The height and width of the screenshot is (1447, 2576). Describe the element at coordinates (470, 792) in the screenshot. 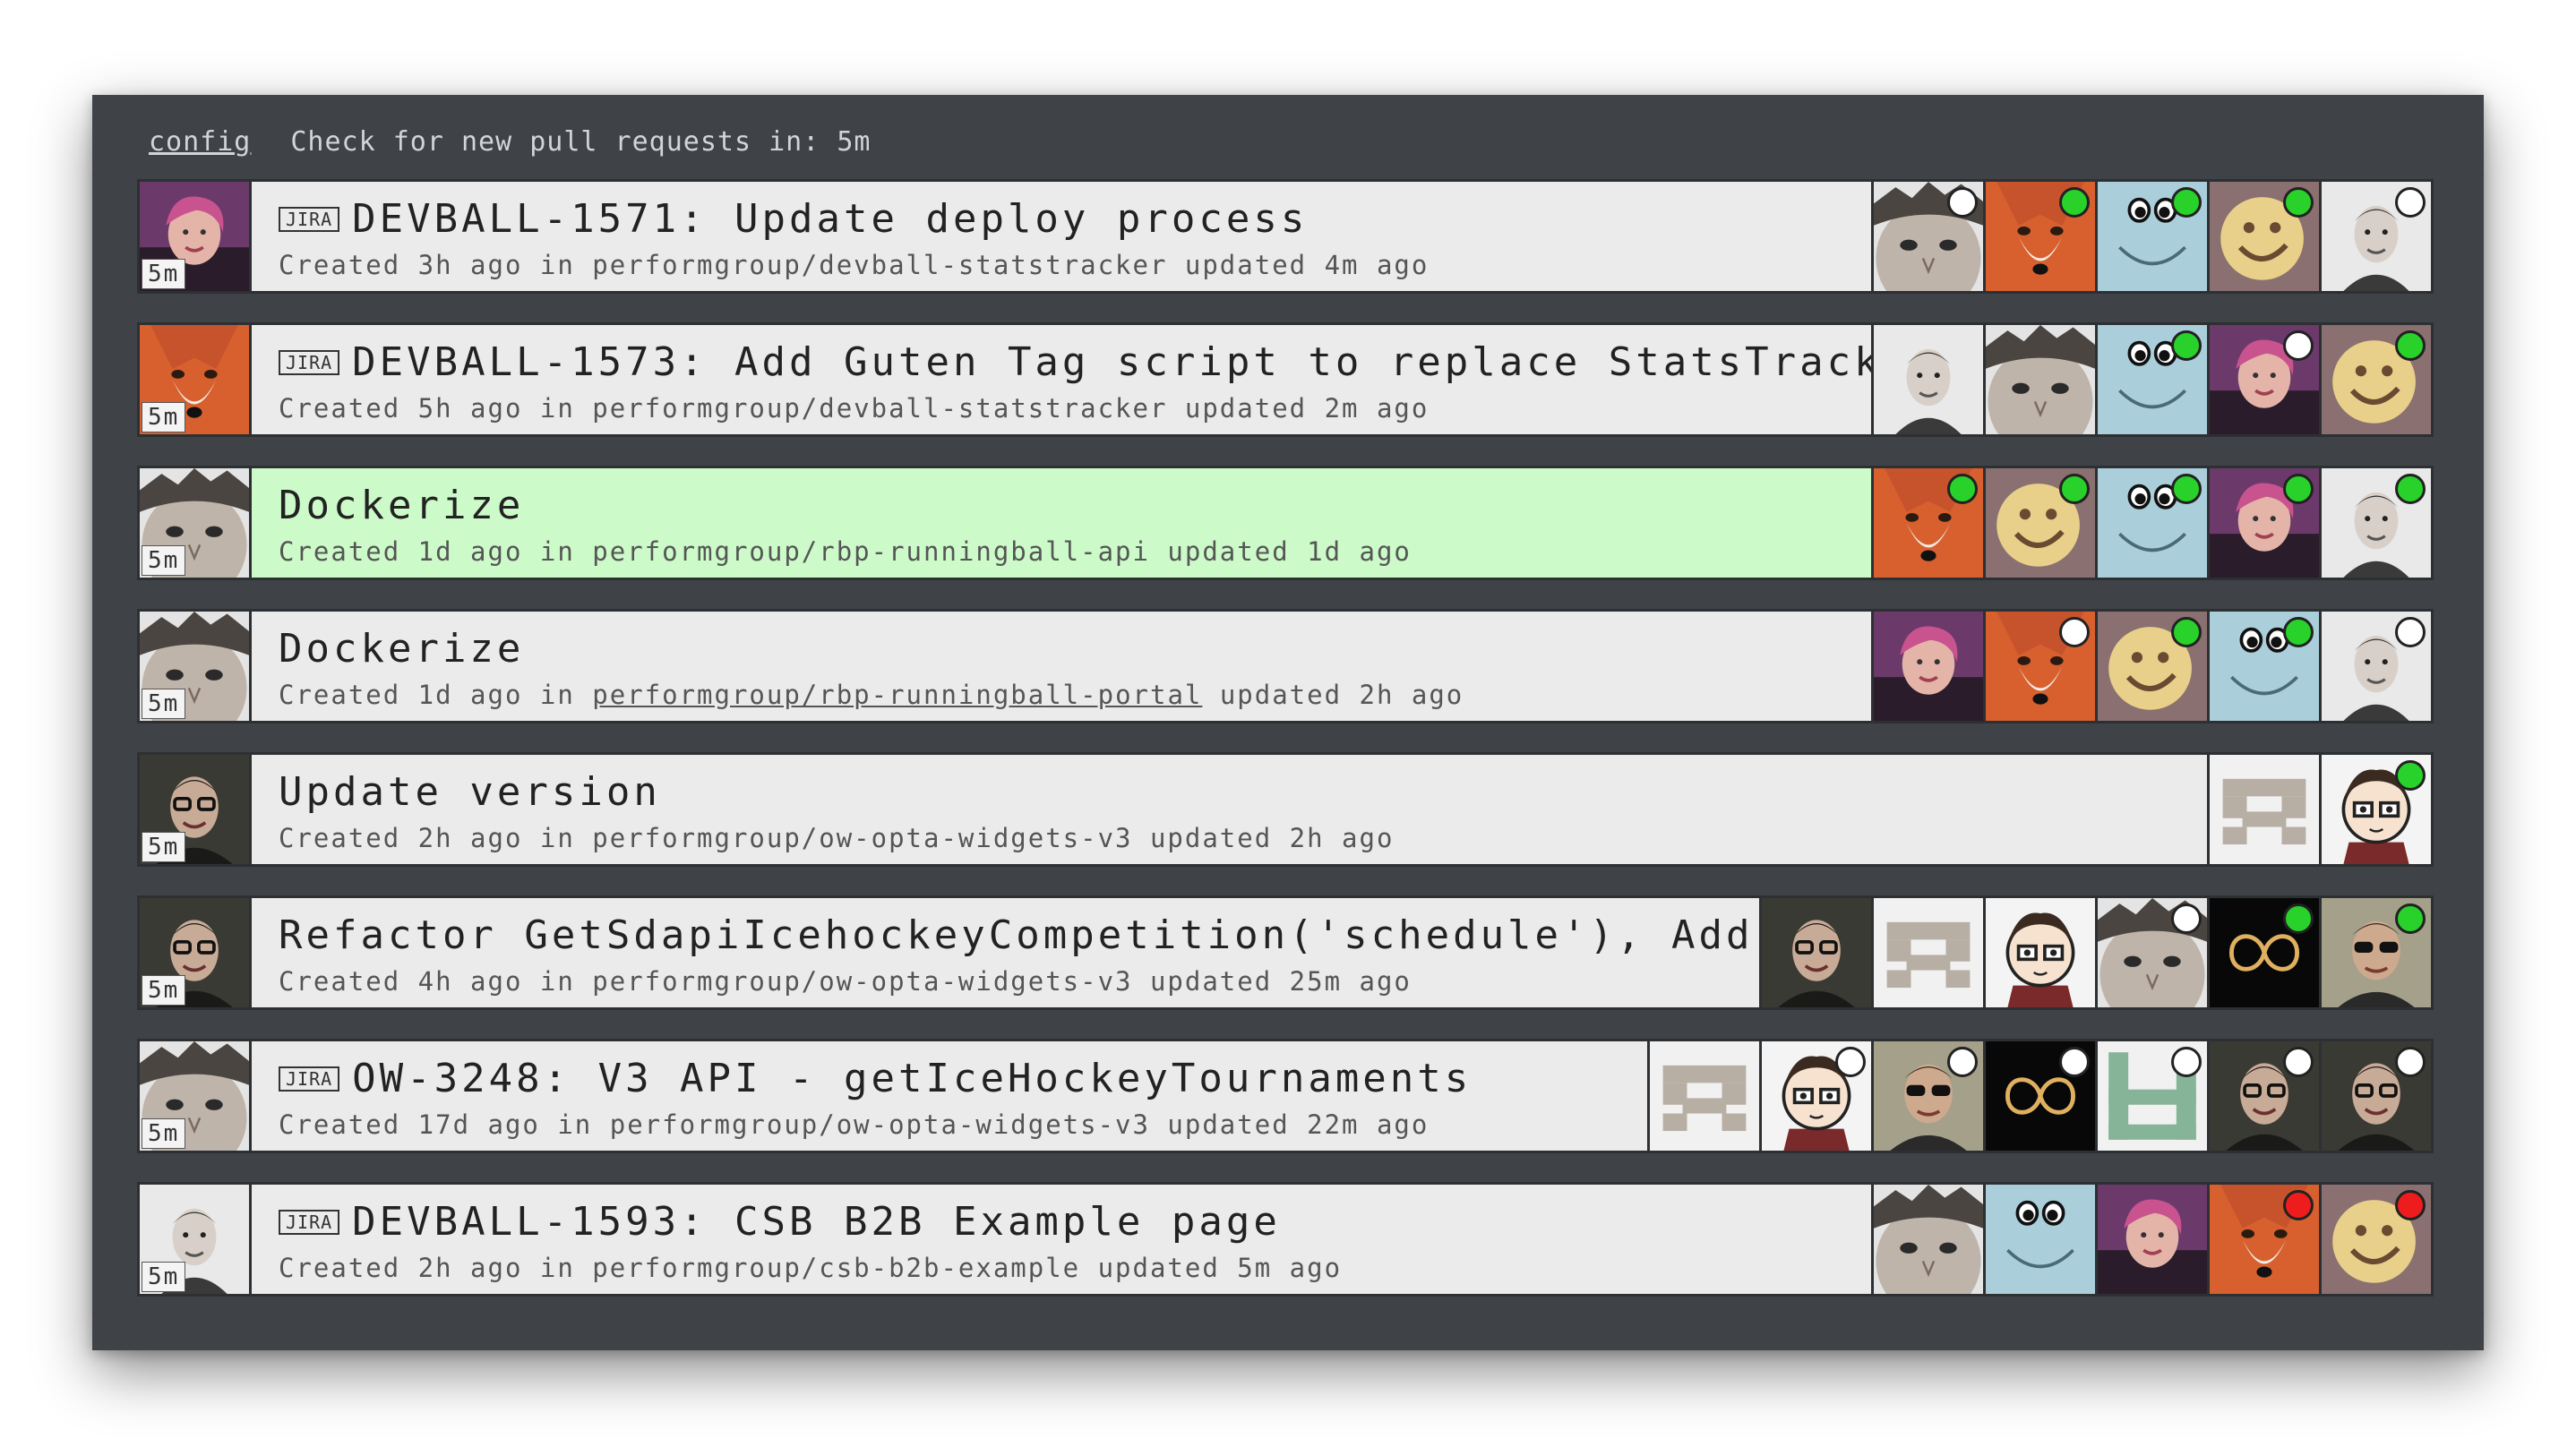

I see `pull-request-title: Update version` at that location.